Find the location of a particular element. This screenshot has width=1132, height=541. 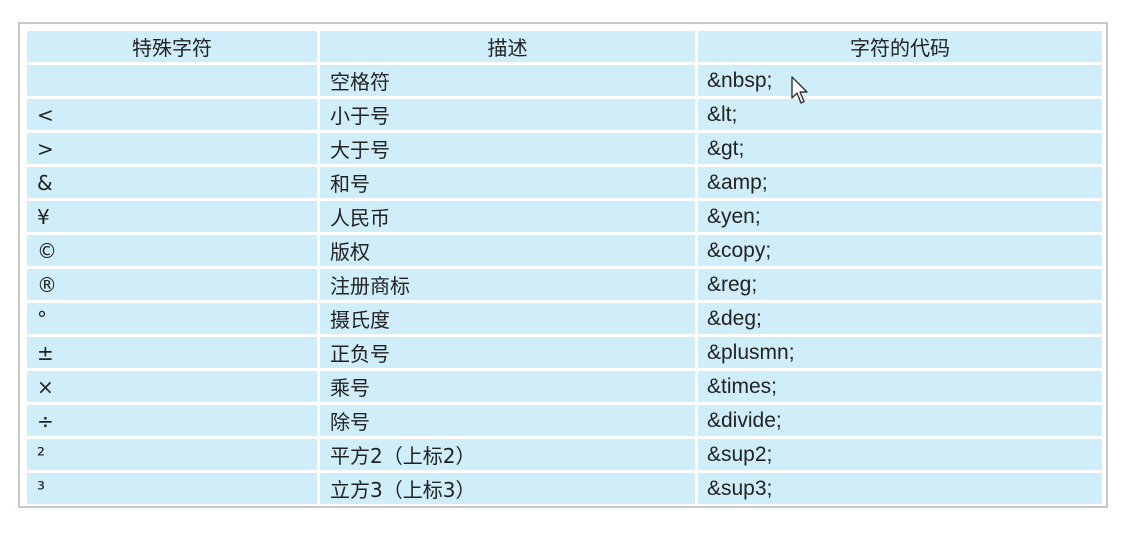

table-row: ÷ 除号 &divide; is located at coordinates (564, 420).